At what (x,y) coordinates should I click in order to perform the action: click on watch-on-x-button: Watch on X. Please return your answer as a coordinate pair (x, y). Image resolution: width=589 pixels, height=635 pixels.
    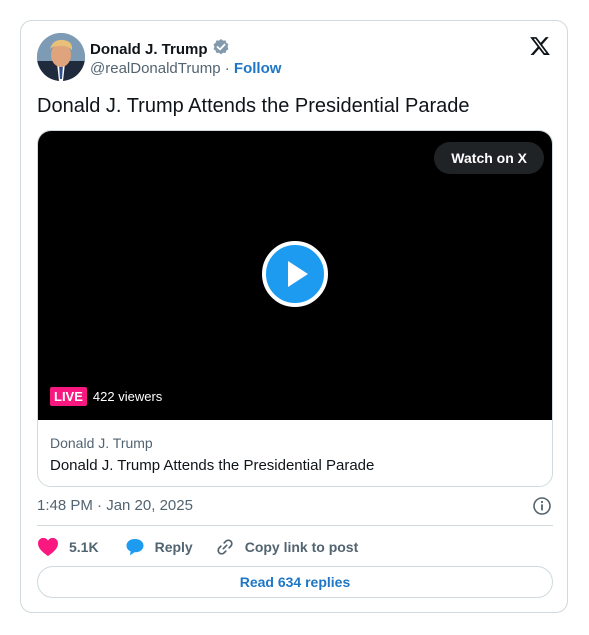
    Looking at the image, I should click on (489, 158).